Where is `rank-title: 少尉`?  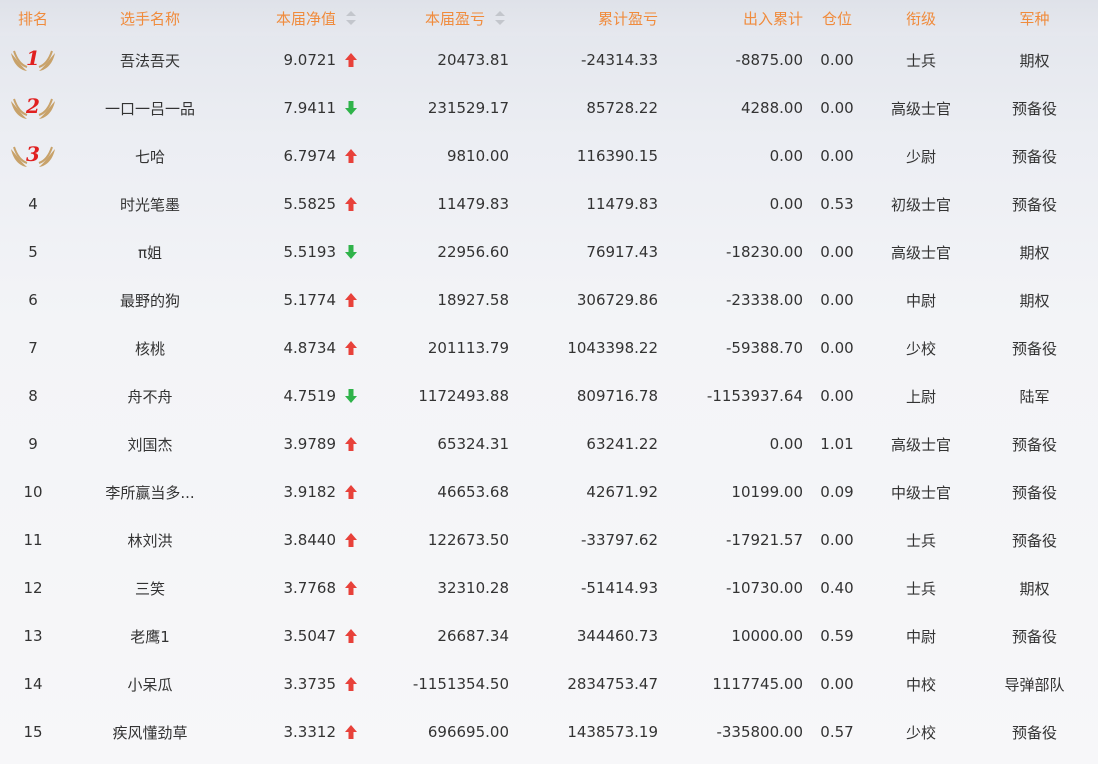
rank-title: 少尉 is located at coordinates (920, 156).